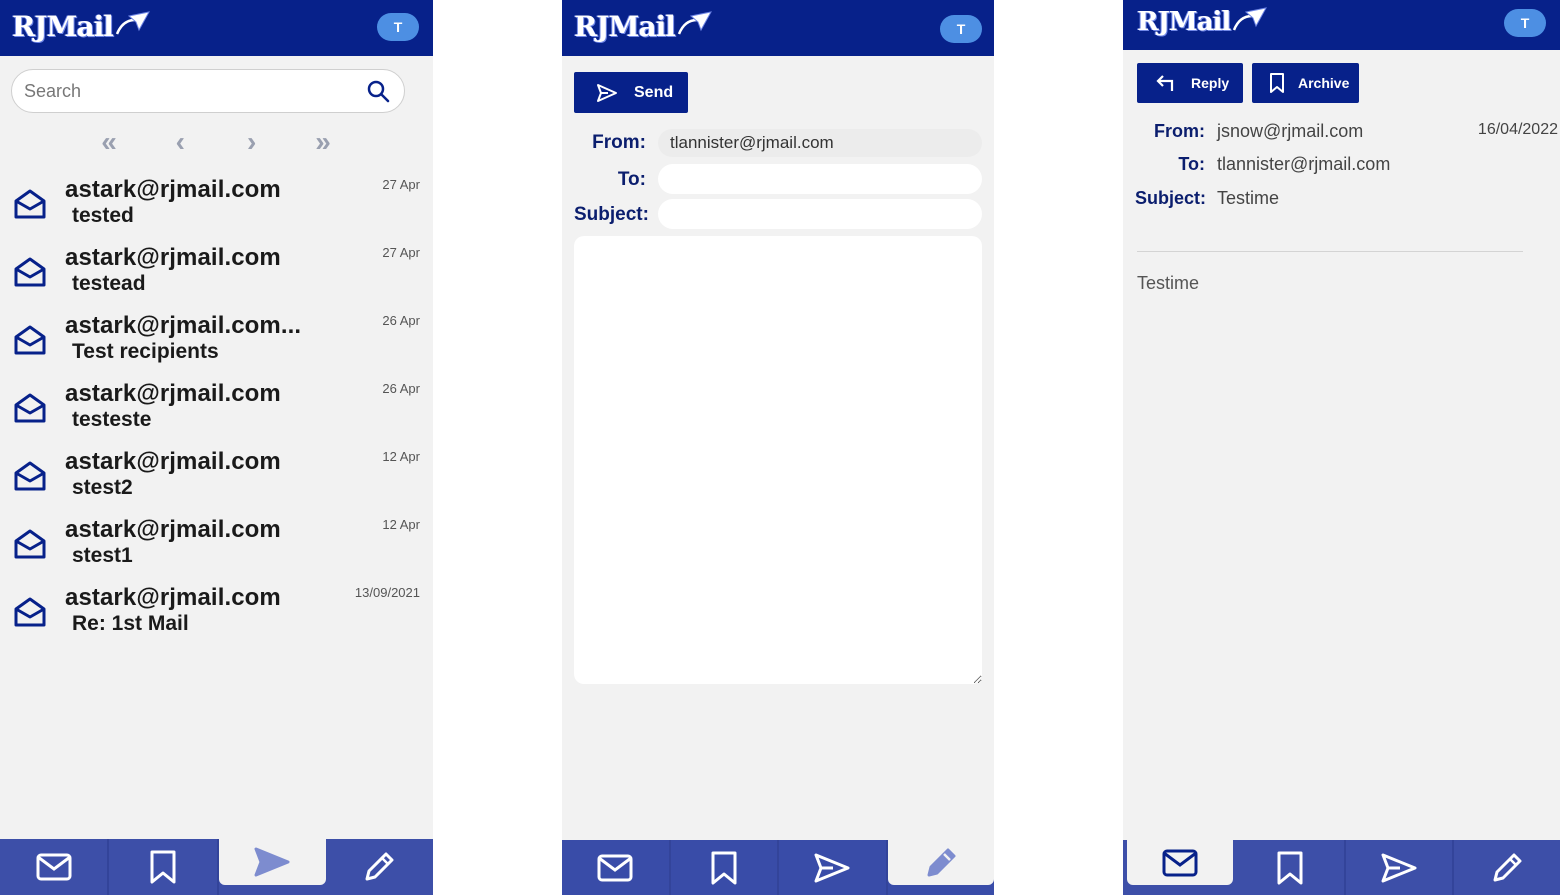 Image resolution: width=1560 pixels, height=895 pixels. I want to click on message-body-field, so click(778, 460).